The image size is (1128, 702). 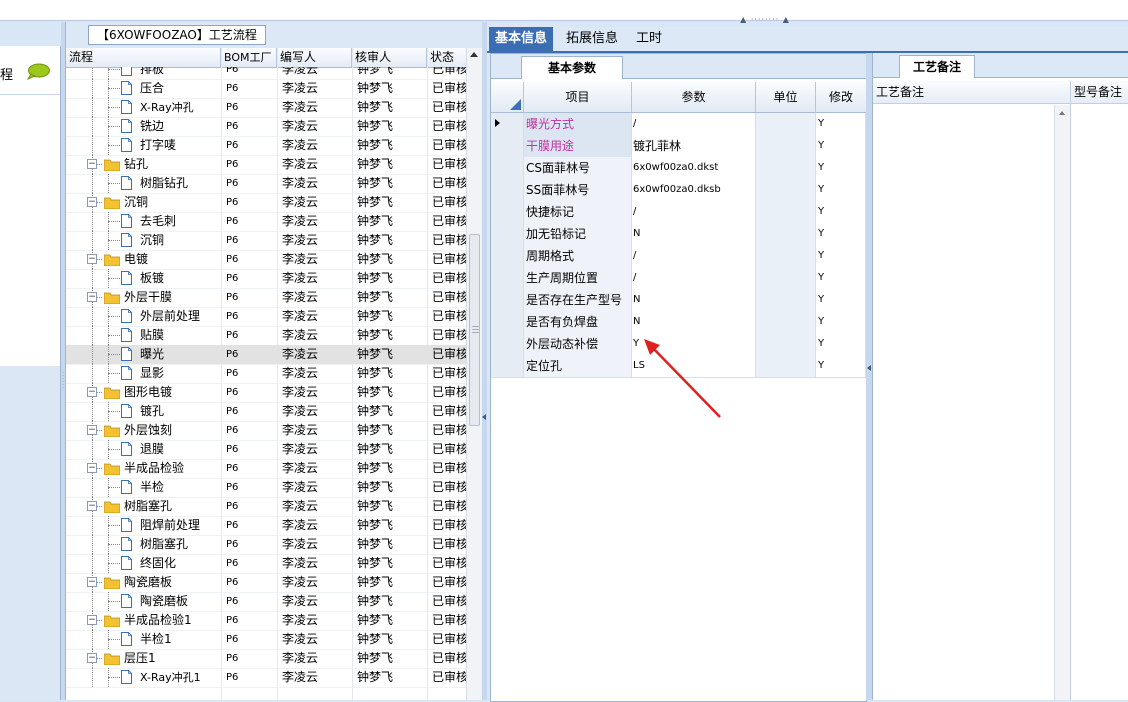 I want to click on tree-row: 树脂塞孔 P6 李凌云 钟梦飞 已审核, so click(x=266, y=545).